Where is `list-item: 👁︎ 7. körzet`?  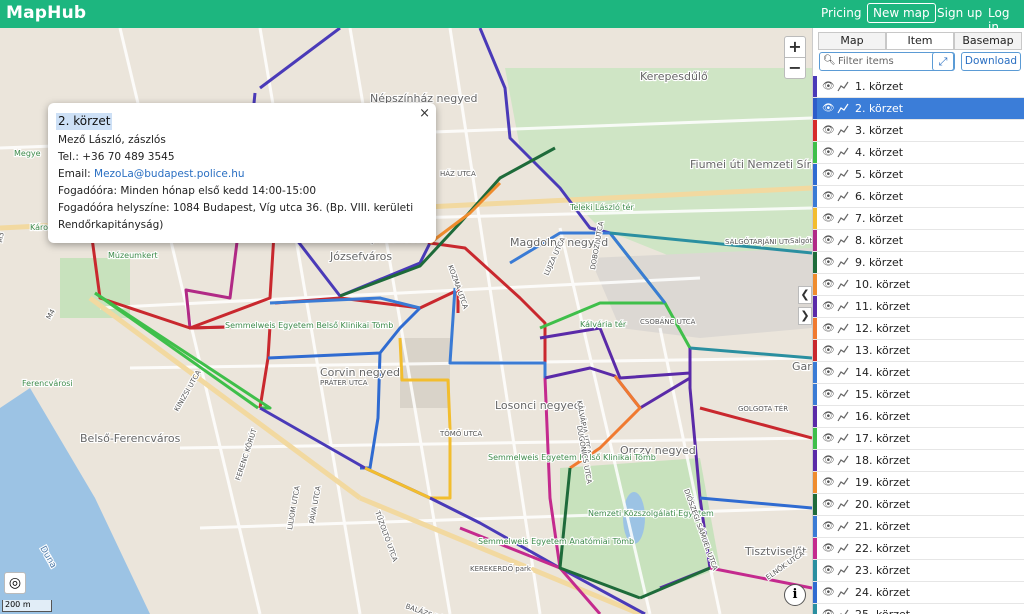 list-item: 👁︎ 7. körzet is located at coordinates (918, 219).